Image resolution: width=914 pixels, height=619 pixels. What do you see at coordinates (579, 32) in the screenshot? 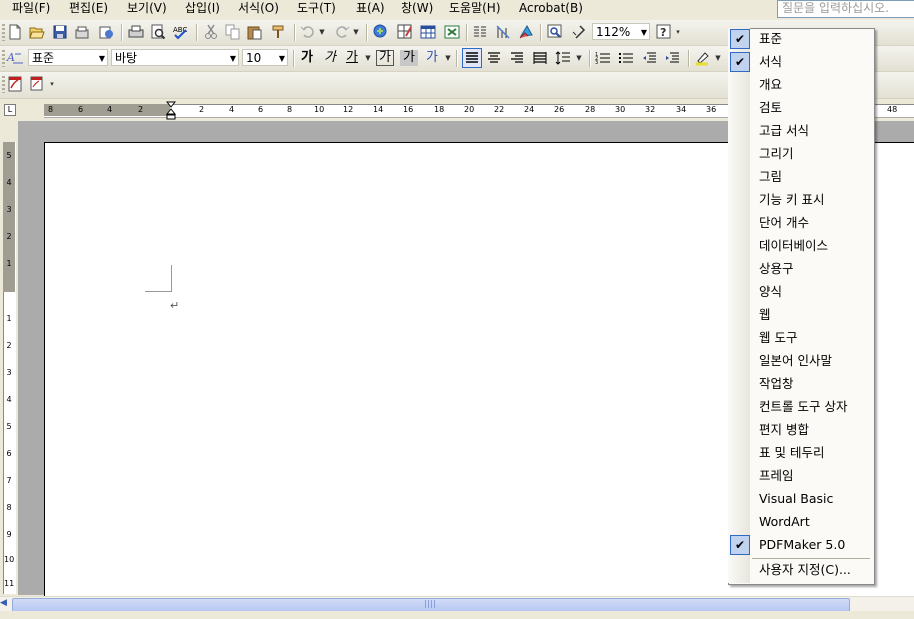
I see `reading-layout-icon` at bounding box center [579, 32].